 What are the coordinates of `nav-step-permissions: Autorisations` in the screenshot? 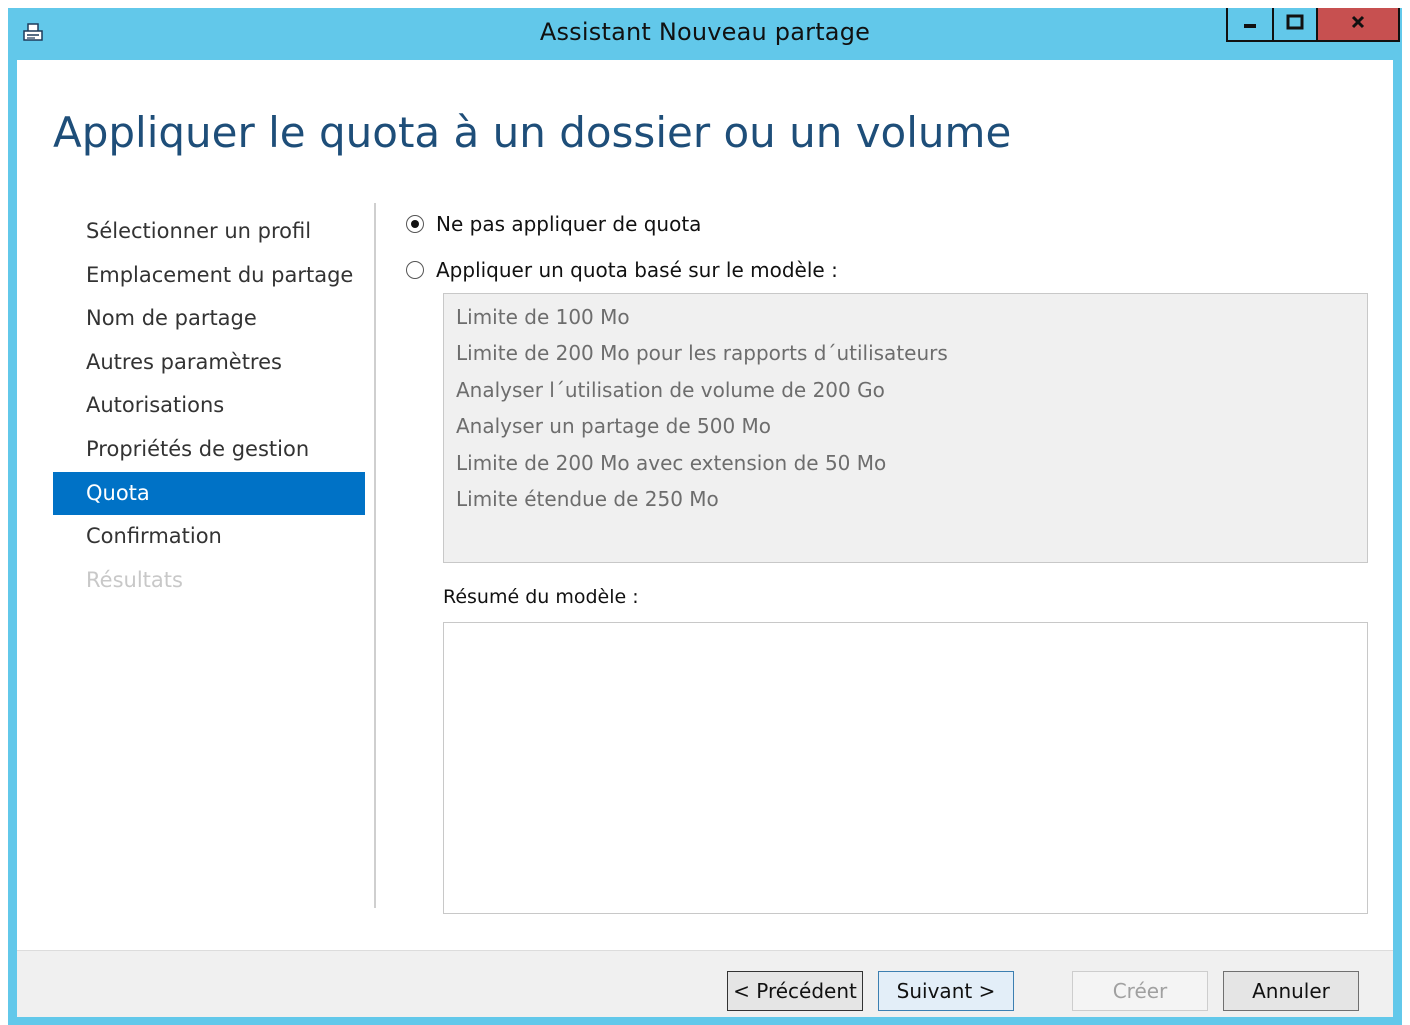 It's located at (209, 406).